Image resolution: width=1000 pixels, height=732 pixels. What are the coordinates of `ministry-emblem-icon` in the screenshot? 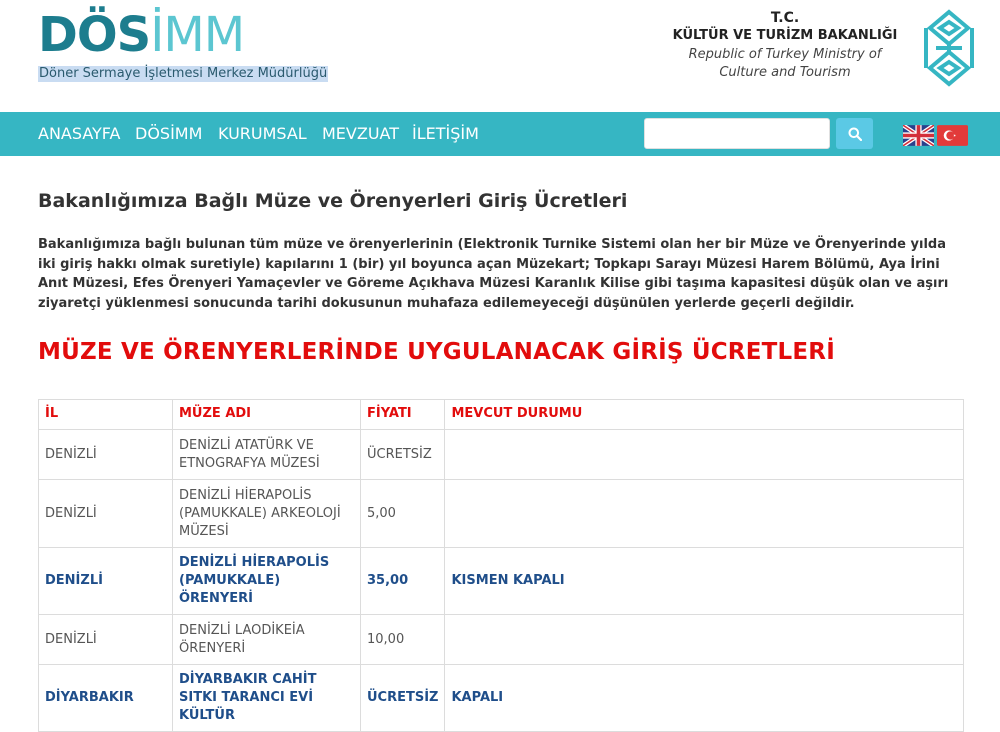 It's located at (949, 48).